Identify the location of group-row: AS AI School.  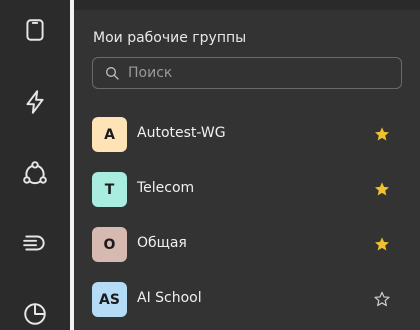
(247, 299).